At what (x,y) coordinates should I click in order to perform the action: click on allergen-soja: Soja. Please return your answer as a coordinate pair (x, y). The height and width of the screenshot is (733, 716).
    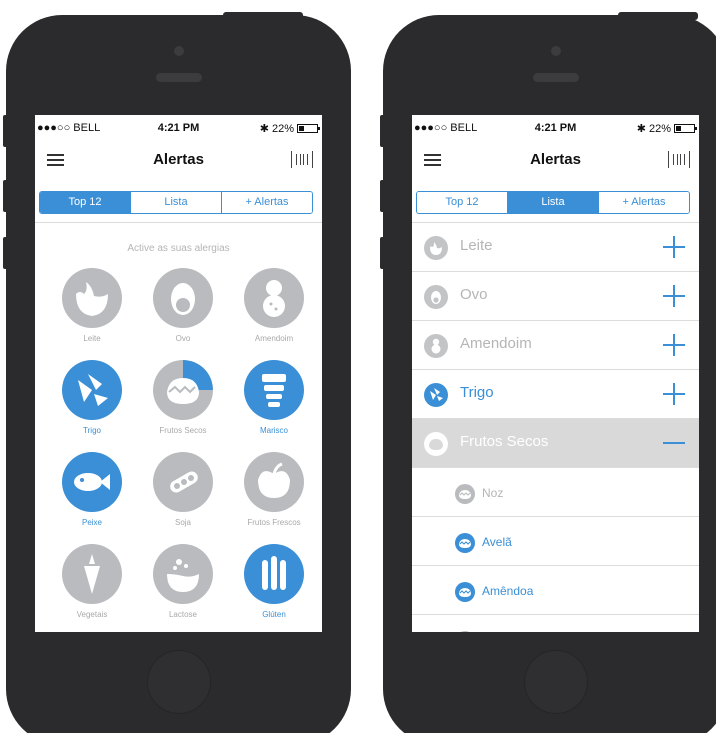
    Looking at the image, I should click on (183, 489).